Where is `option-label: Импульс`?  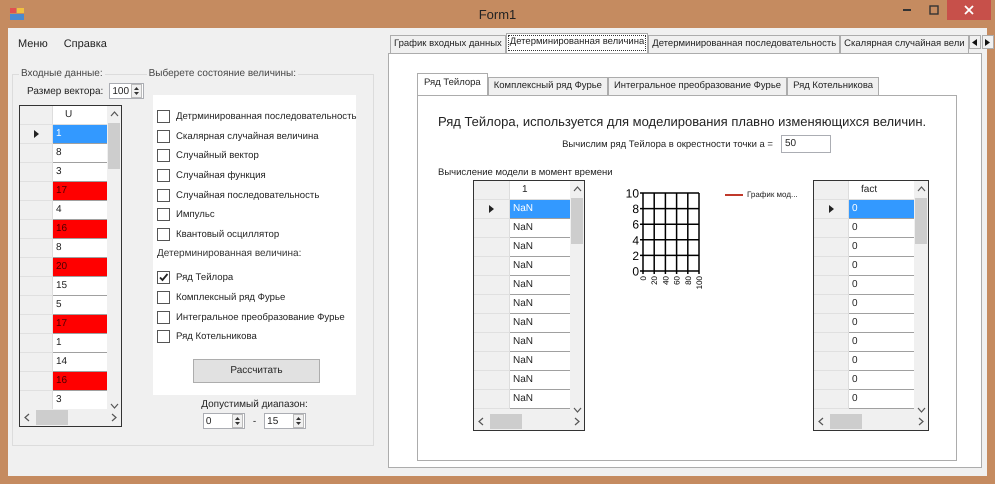 option-label: Импульс is located at coordinates (195, 214).